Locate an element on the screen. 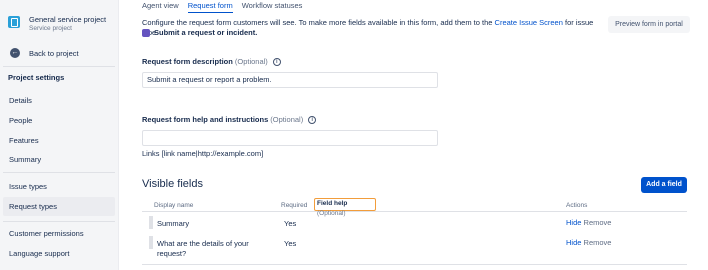  field-name-line1: What are the details of your is located at coordinates (203, 243).